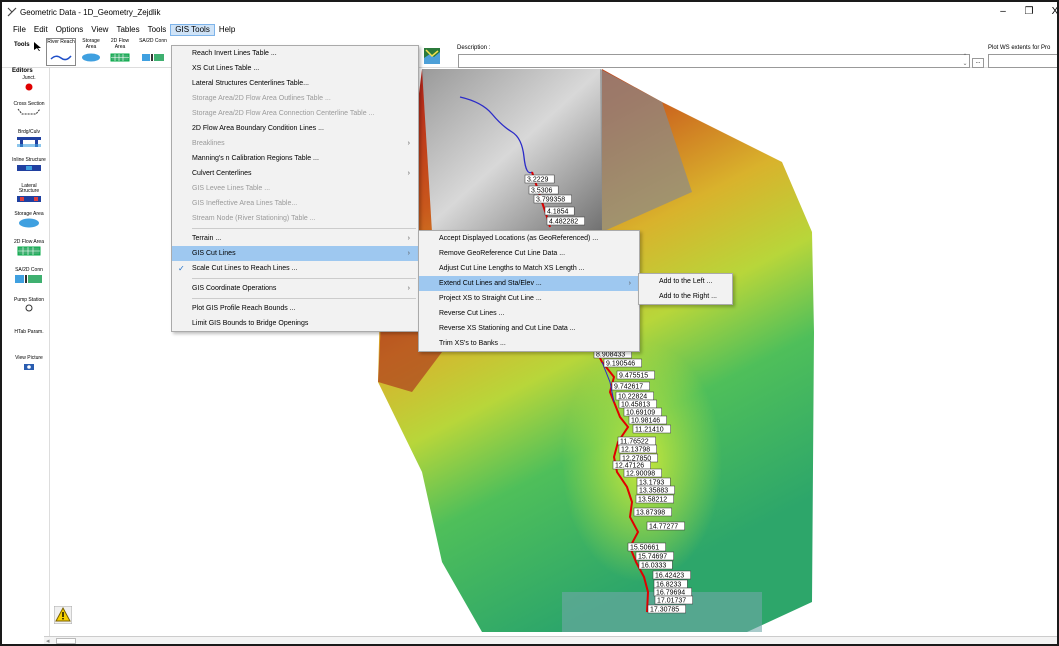 The image size is (1059, 646). What do you see at coordinates (542, 191) in the screenshot?
I see `xs-station-label: 3.5306` at bounding box center [542, 191].